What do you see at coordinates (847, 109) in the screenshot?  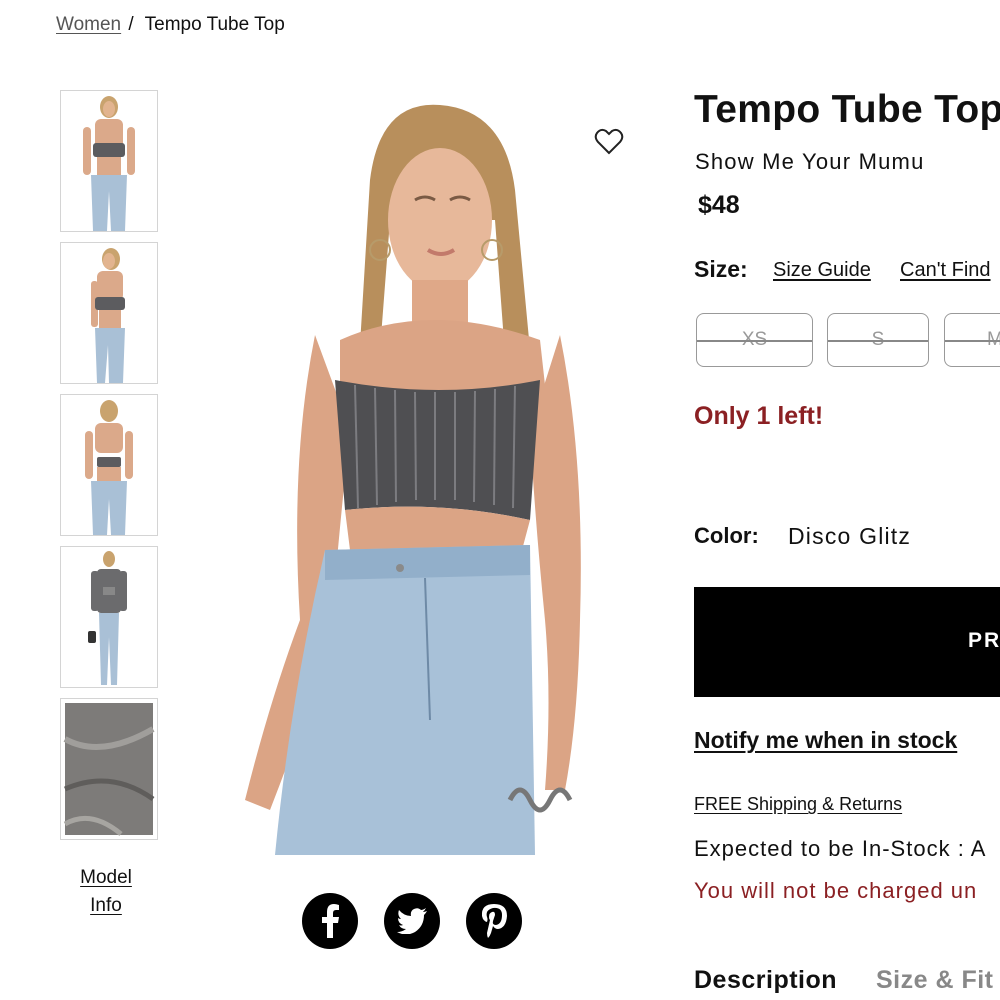 I see `product-title: Tempo Tube Top` at bounding box center [847, 109].